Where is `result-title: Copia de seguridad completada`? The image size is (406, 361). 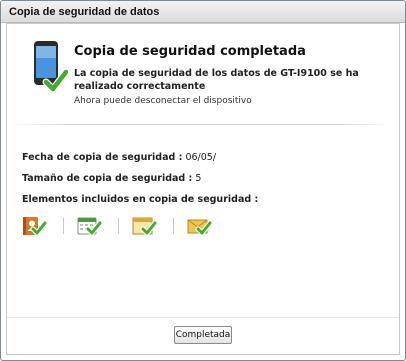 result-title: Copia de seguridad completada is located at coordinates (190, 51).